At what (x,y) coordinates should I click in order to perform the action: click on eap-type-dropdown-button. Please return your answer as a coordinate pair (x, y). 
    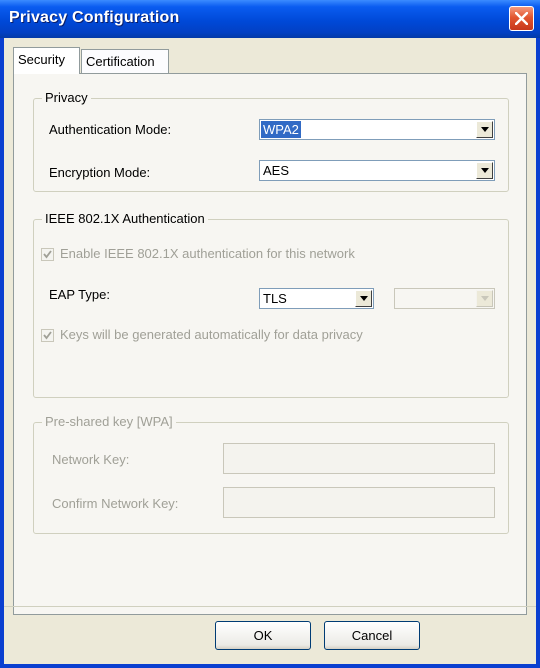
    Looking at the image, I should click on (363, 298).